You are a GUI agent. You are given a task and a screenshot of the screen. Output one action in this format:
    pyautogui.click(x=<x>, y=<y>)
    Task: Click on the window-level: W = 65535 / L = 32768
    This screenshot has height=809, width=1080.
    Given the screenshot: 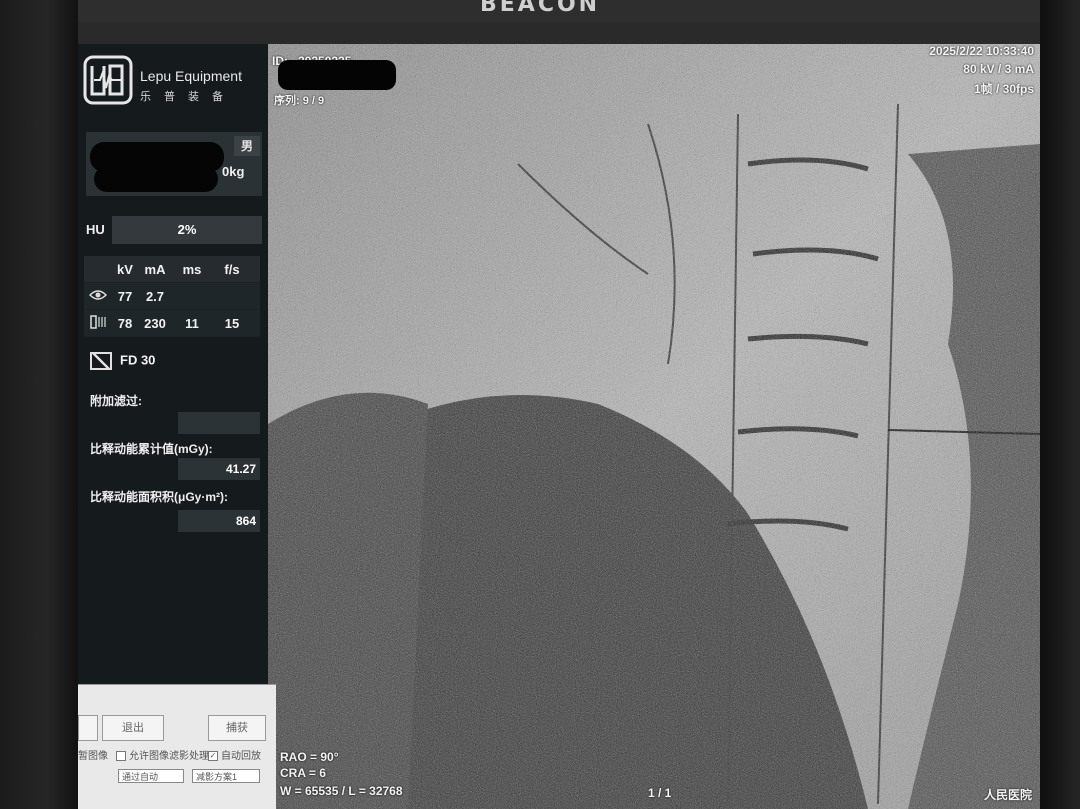 What is the action you would take?
    pyautogui.click(x=341, y=791)
    